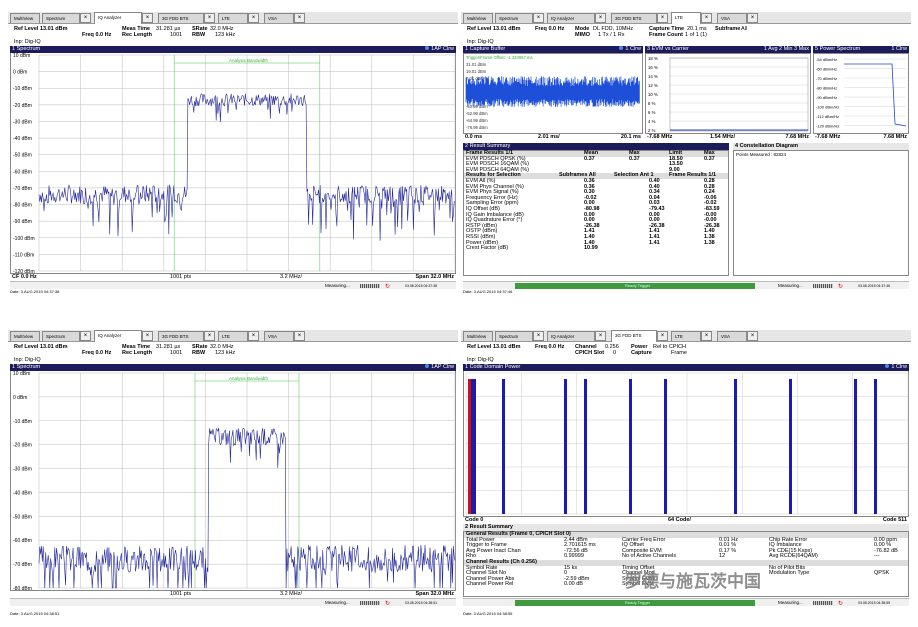  I want to click on evm-title-bar: 3 EVM vs Carrier 1 Avg 2 Min 3 Max, so click(728, 49).